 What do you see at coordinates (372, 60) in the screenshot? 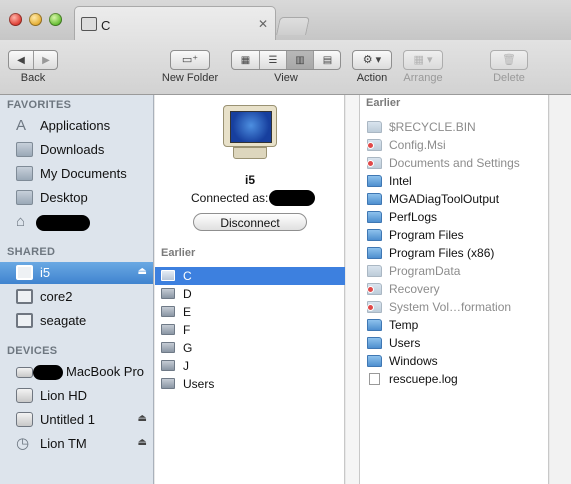
I see `action-button: ⚙ ▾` at bounding box center [372, 60].